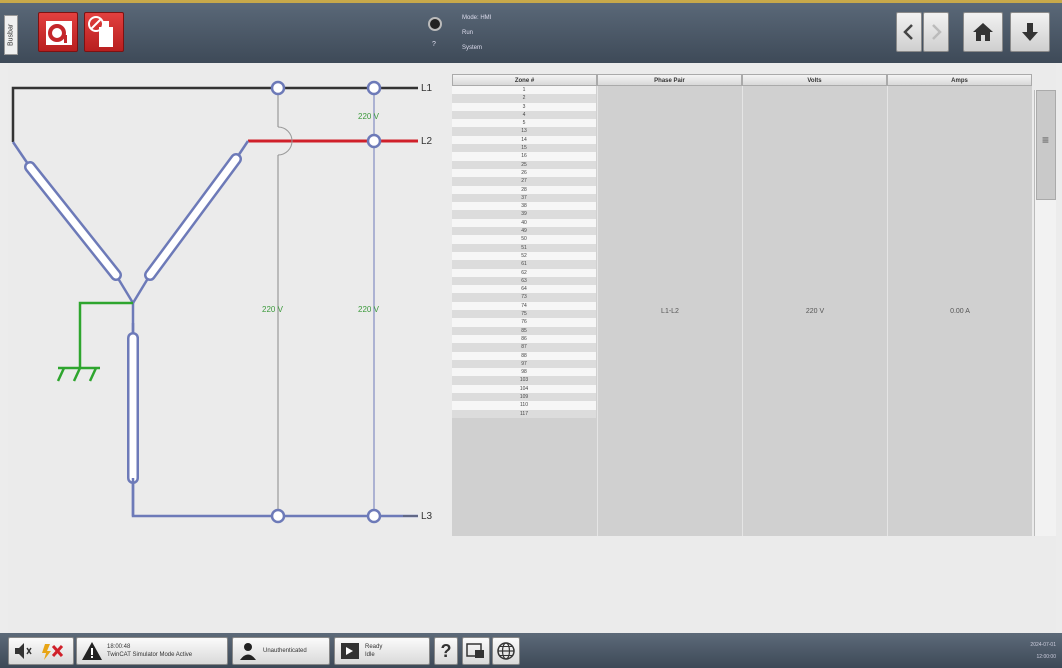 This screenshot has height=668, width=1062. Describe the element at coordinates (524, 198) in the screenshot. I see `zone-row: 37` at that location.